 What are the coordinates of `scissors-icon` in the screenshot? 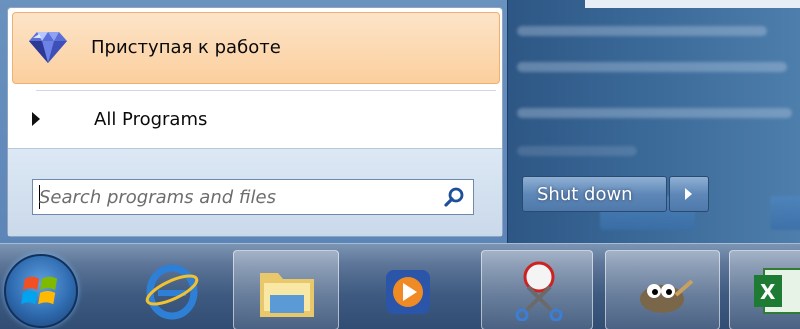 It's located at (539, 291).